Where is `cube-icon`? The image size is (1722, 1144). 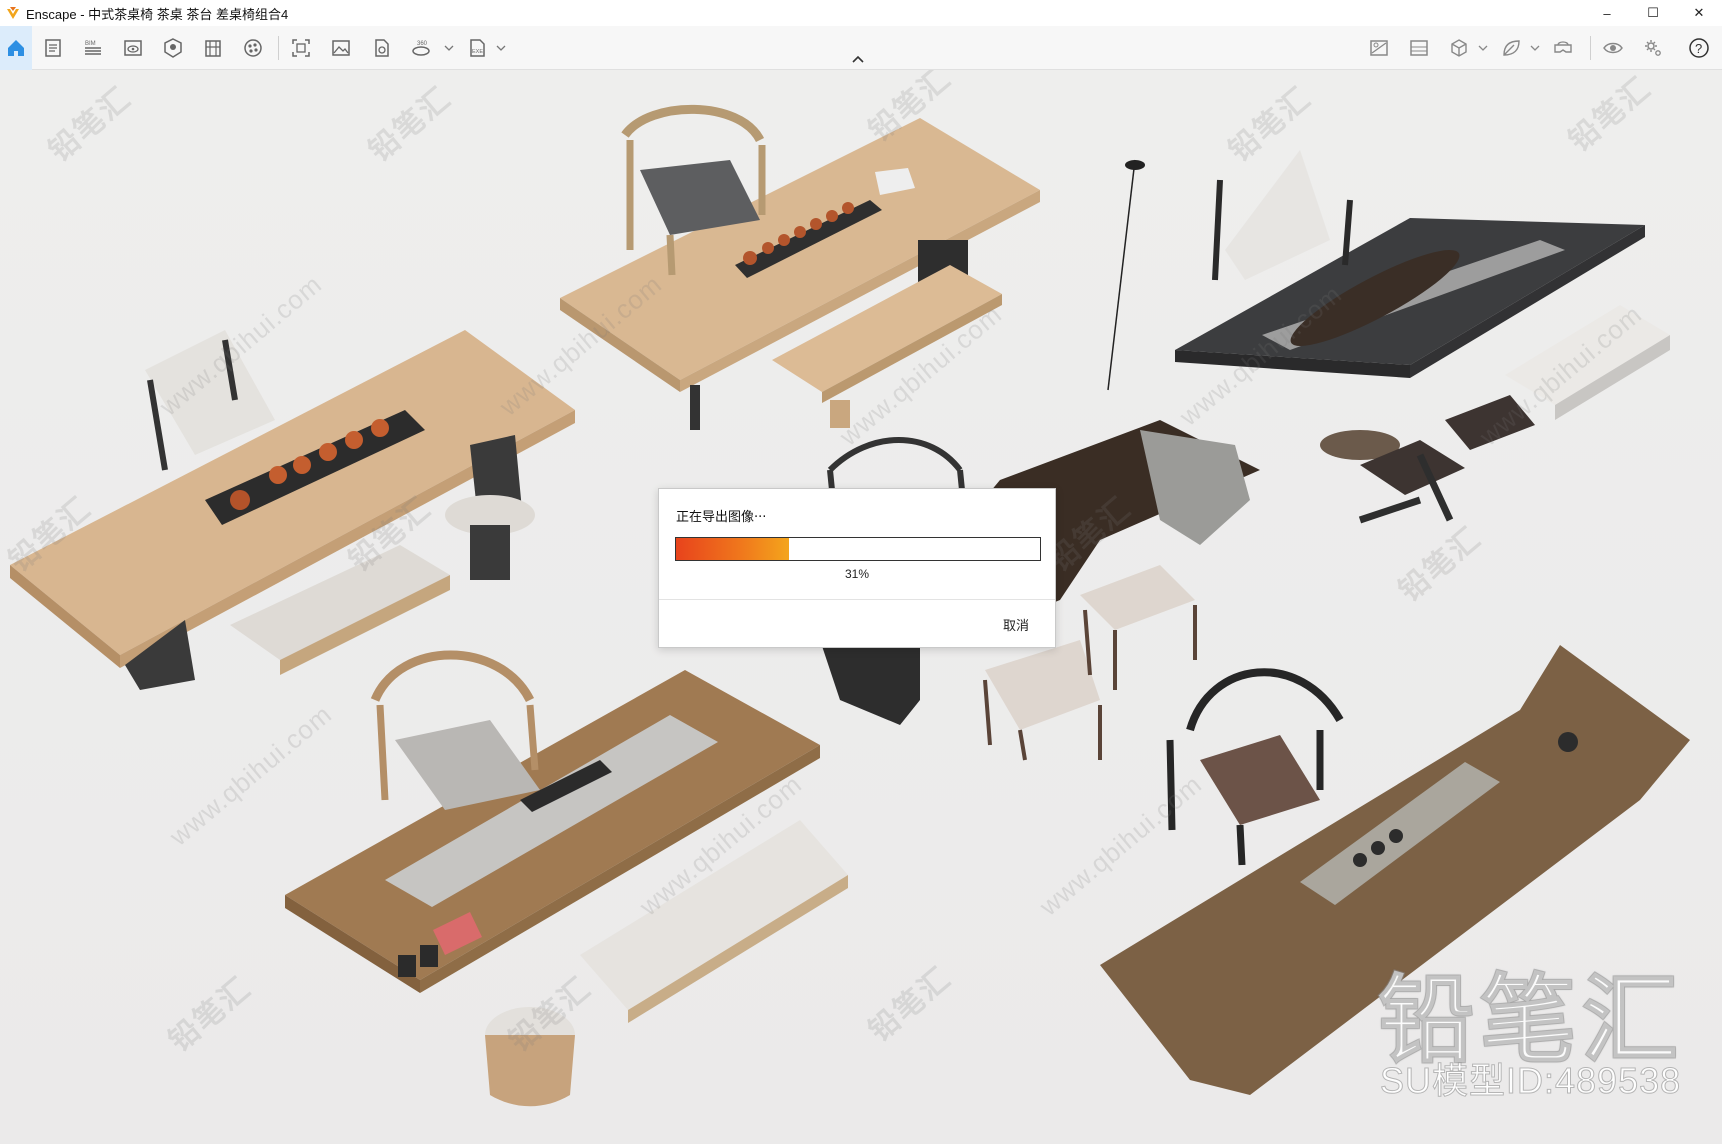
cube-icon is located at coordinates (1459, 48).